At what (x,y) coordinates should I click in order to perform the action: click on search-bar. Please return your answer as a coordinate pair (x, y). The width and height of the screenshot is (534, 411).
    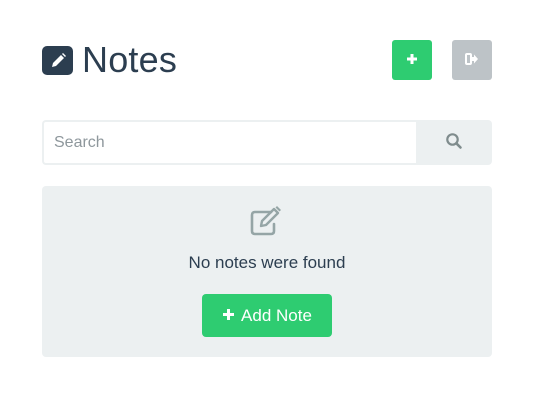
    Looking at the image, I should click on (267, 142).